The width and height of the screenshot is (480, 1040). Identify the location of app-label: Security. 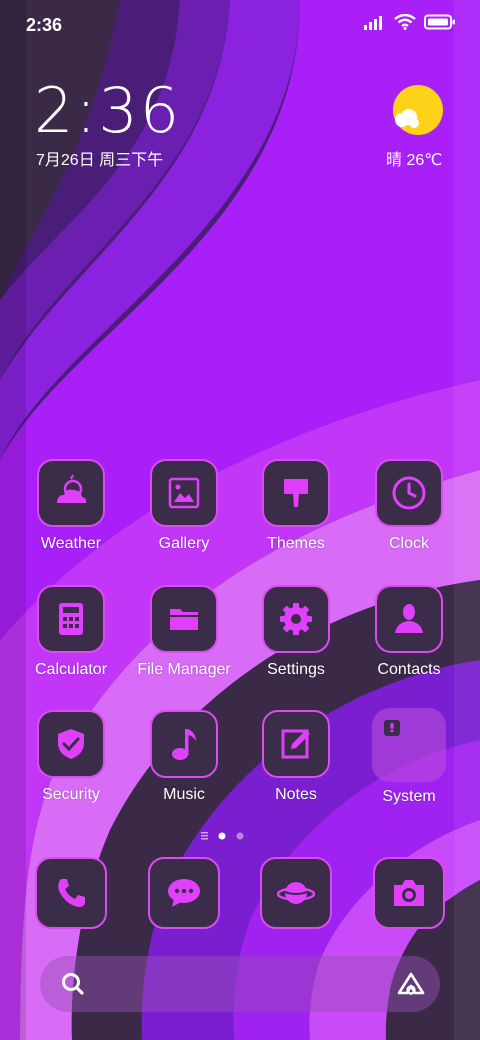
(71, 794).